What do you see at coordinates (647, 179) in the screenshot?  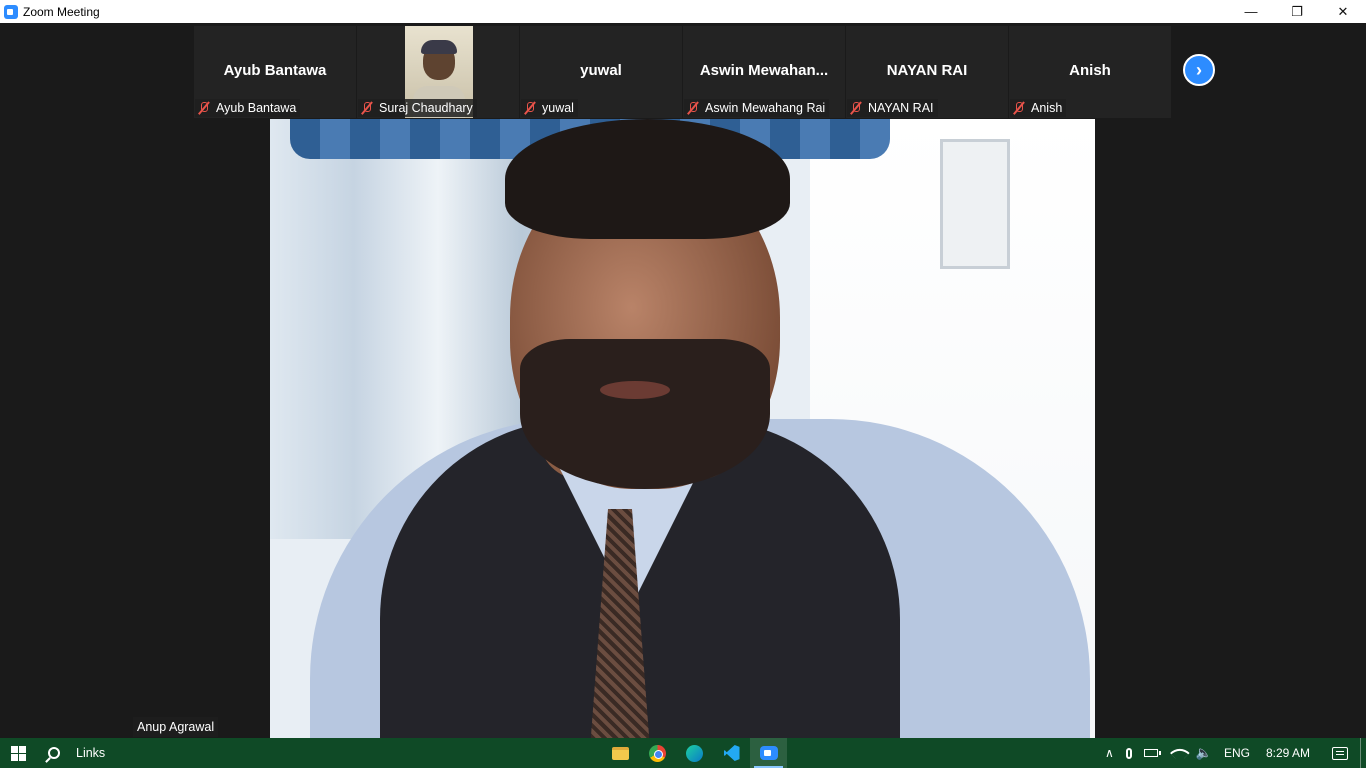 I see `video-person-hair` at bounding box center [647, 179].